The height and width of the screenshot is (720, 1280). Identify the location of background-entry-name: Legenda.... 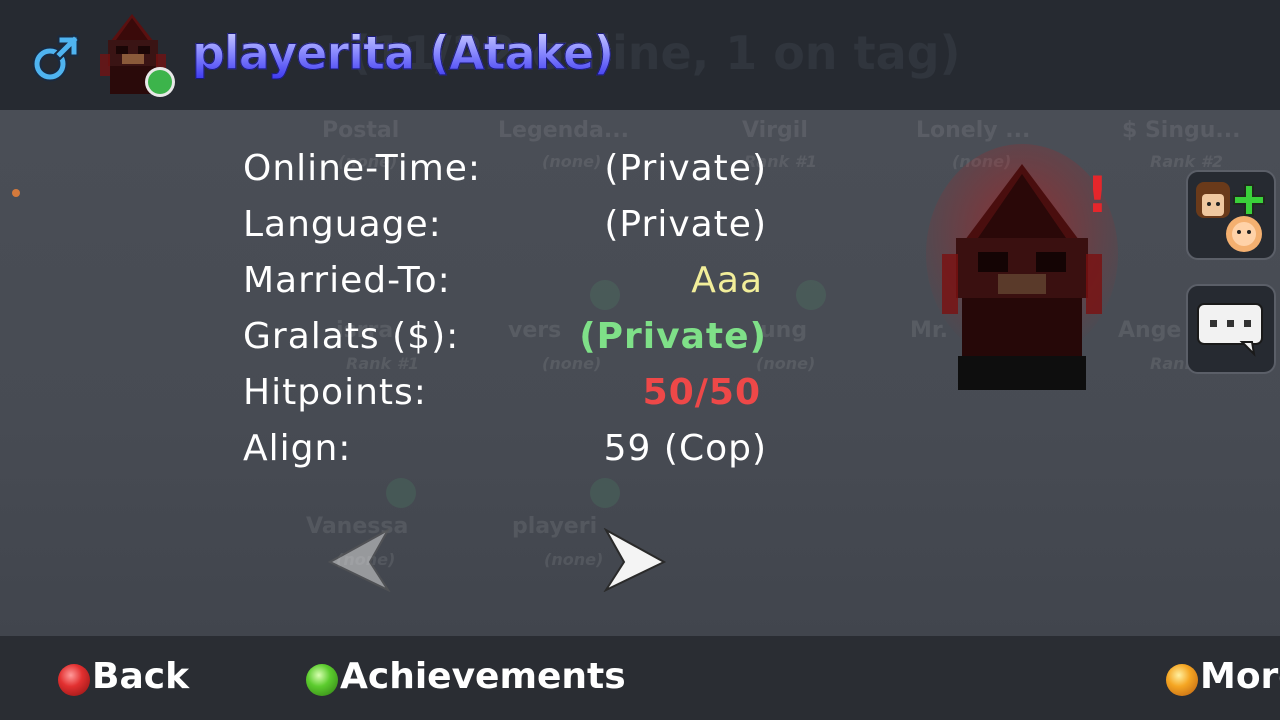
(563, 130).